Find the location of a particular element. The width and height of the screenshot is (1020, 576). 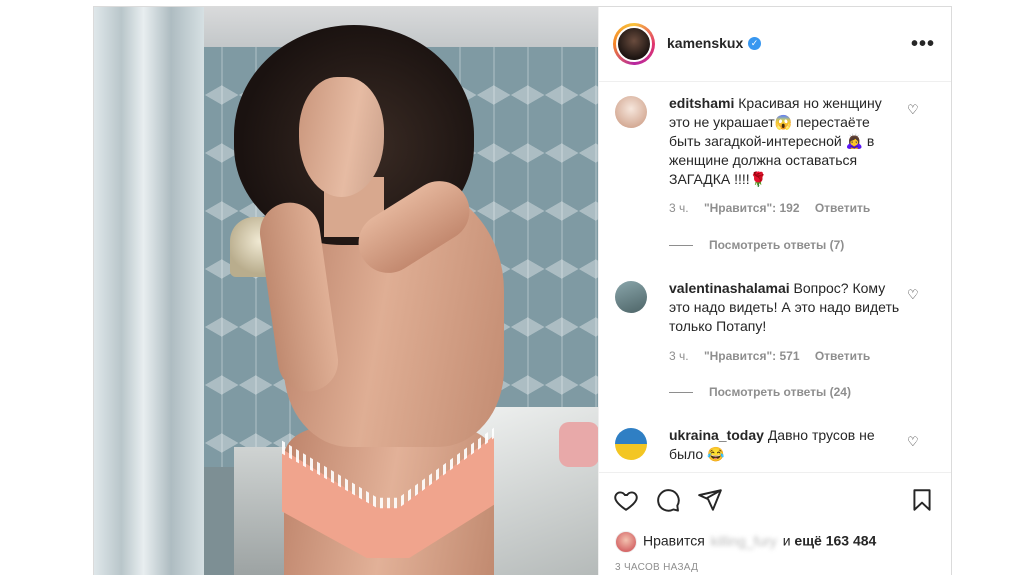

comment-likes: "Нравится": 192 is located at coordinates (752, 208).